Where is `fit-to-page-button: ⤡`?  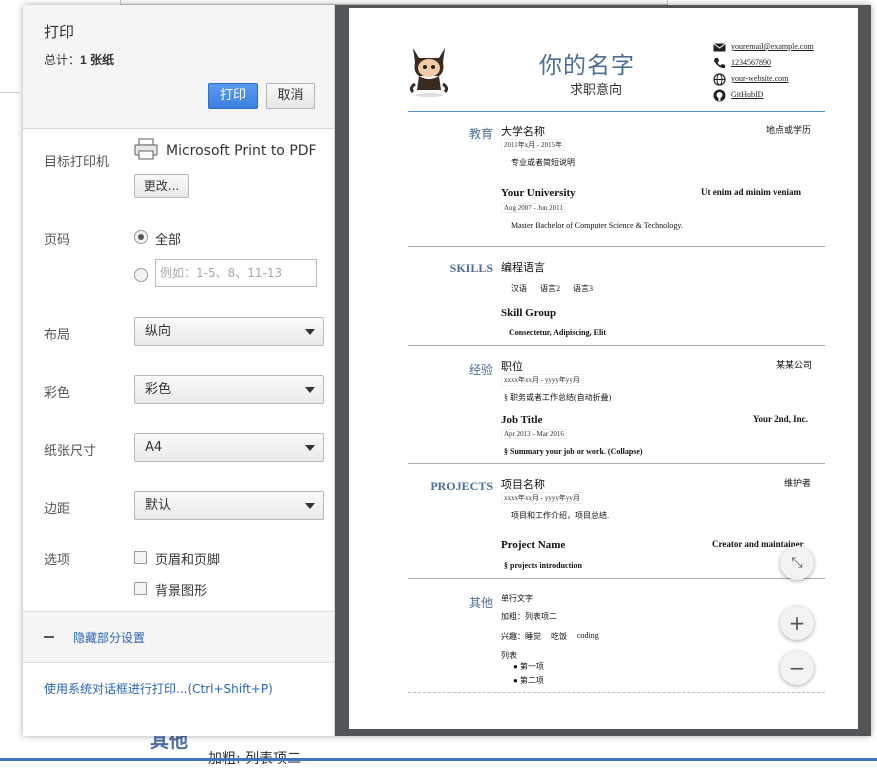
fit-to-page-button: ⤡ is located at coordinates (797, 563).